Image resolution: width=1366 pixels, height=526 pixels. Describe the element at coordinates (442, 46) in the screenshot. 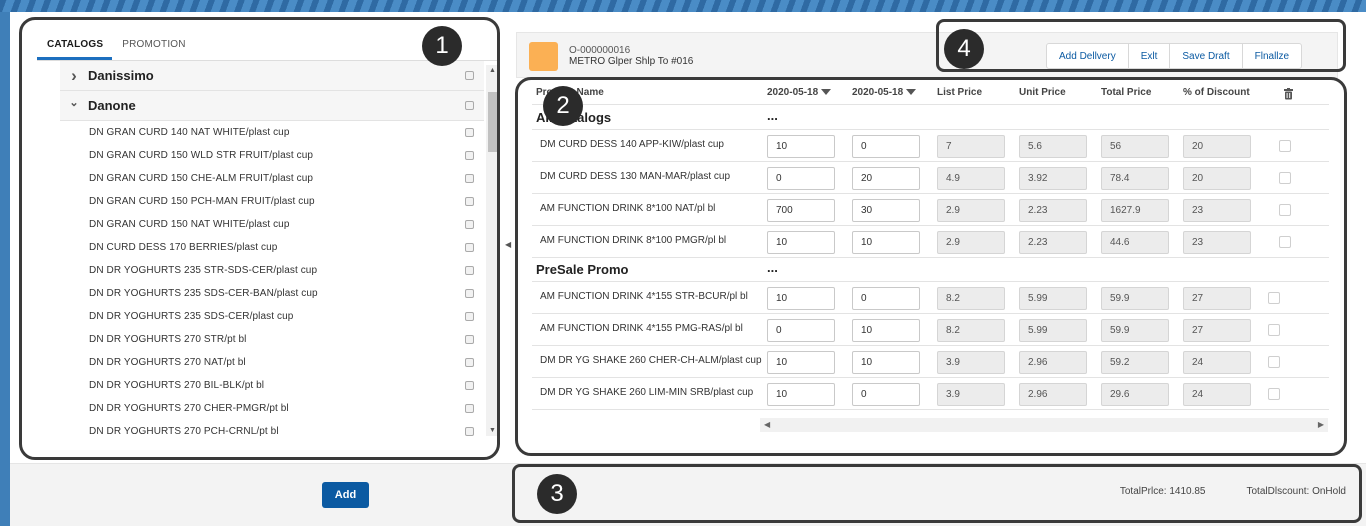

I see `callout-badge-1: 1` at that location.